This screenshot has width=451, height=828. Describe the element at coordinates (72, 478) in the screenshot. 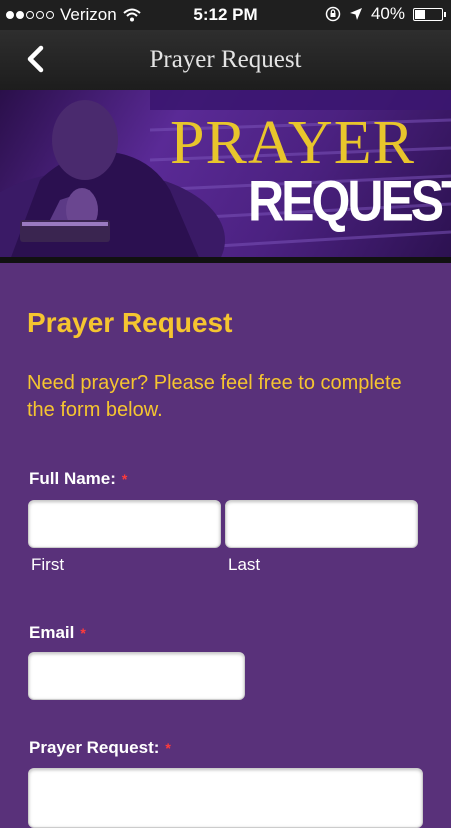

I see `full-name-label-text: Full Name:` at that location.